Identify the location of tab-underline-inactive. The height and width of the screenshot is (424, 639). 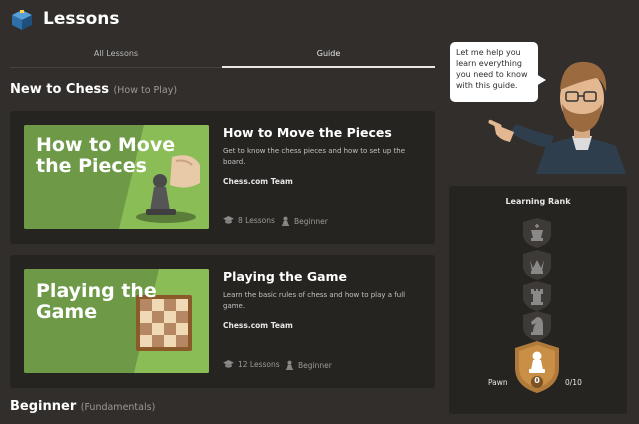
(116, 67).